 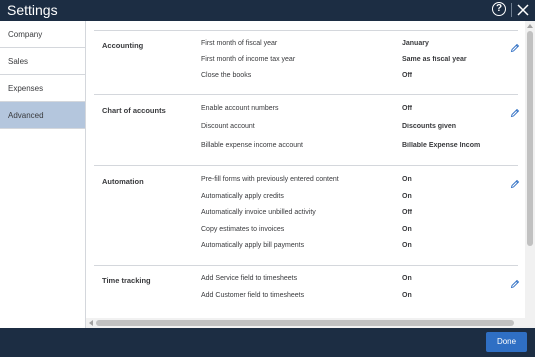 What do you see at coordinates (243, 229) in the screenshot?
I see `setting-label: Copy estimates to invoices` at bounding box center [243, 229].